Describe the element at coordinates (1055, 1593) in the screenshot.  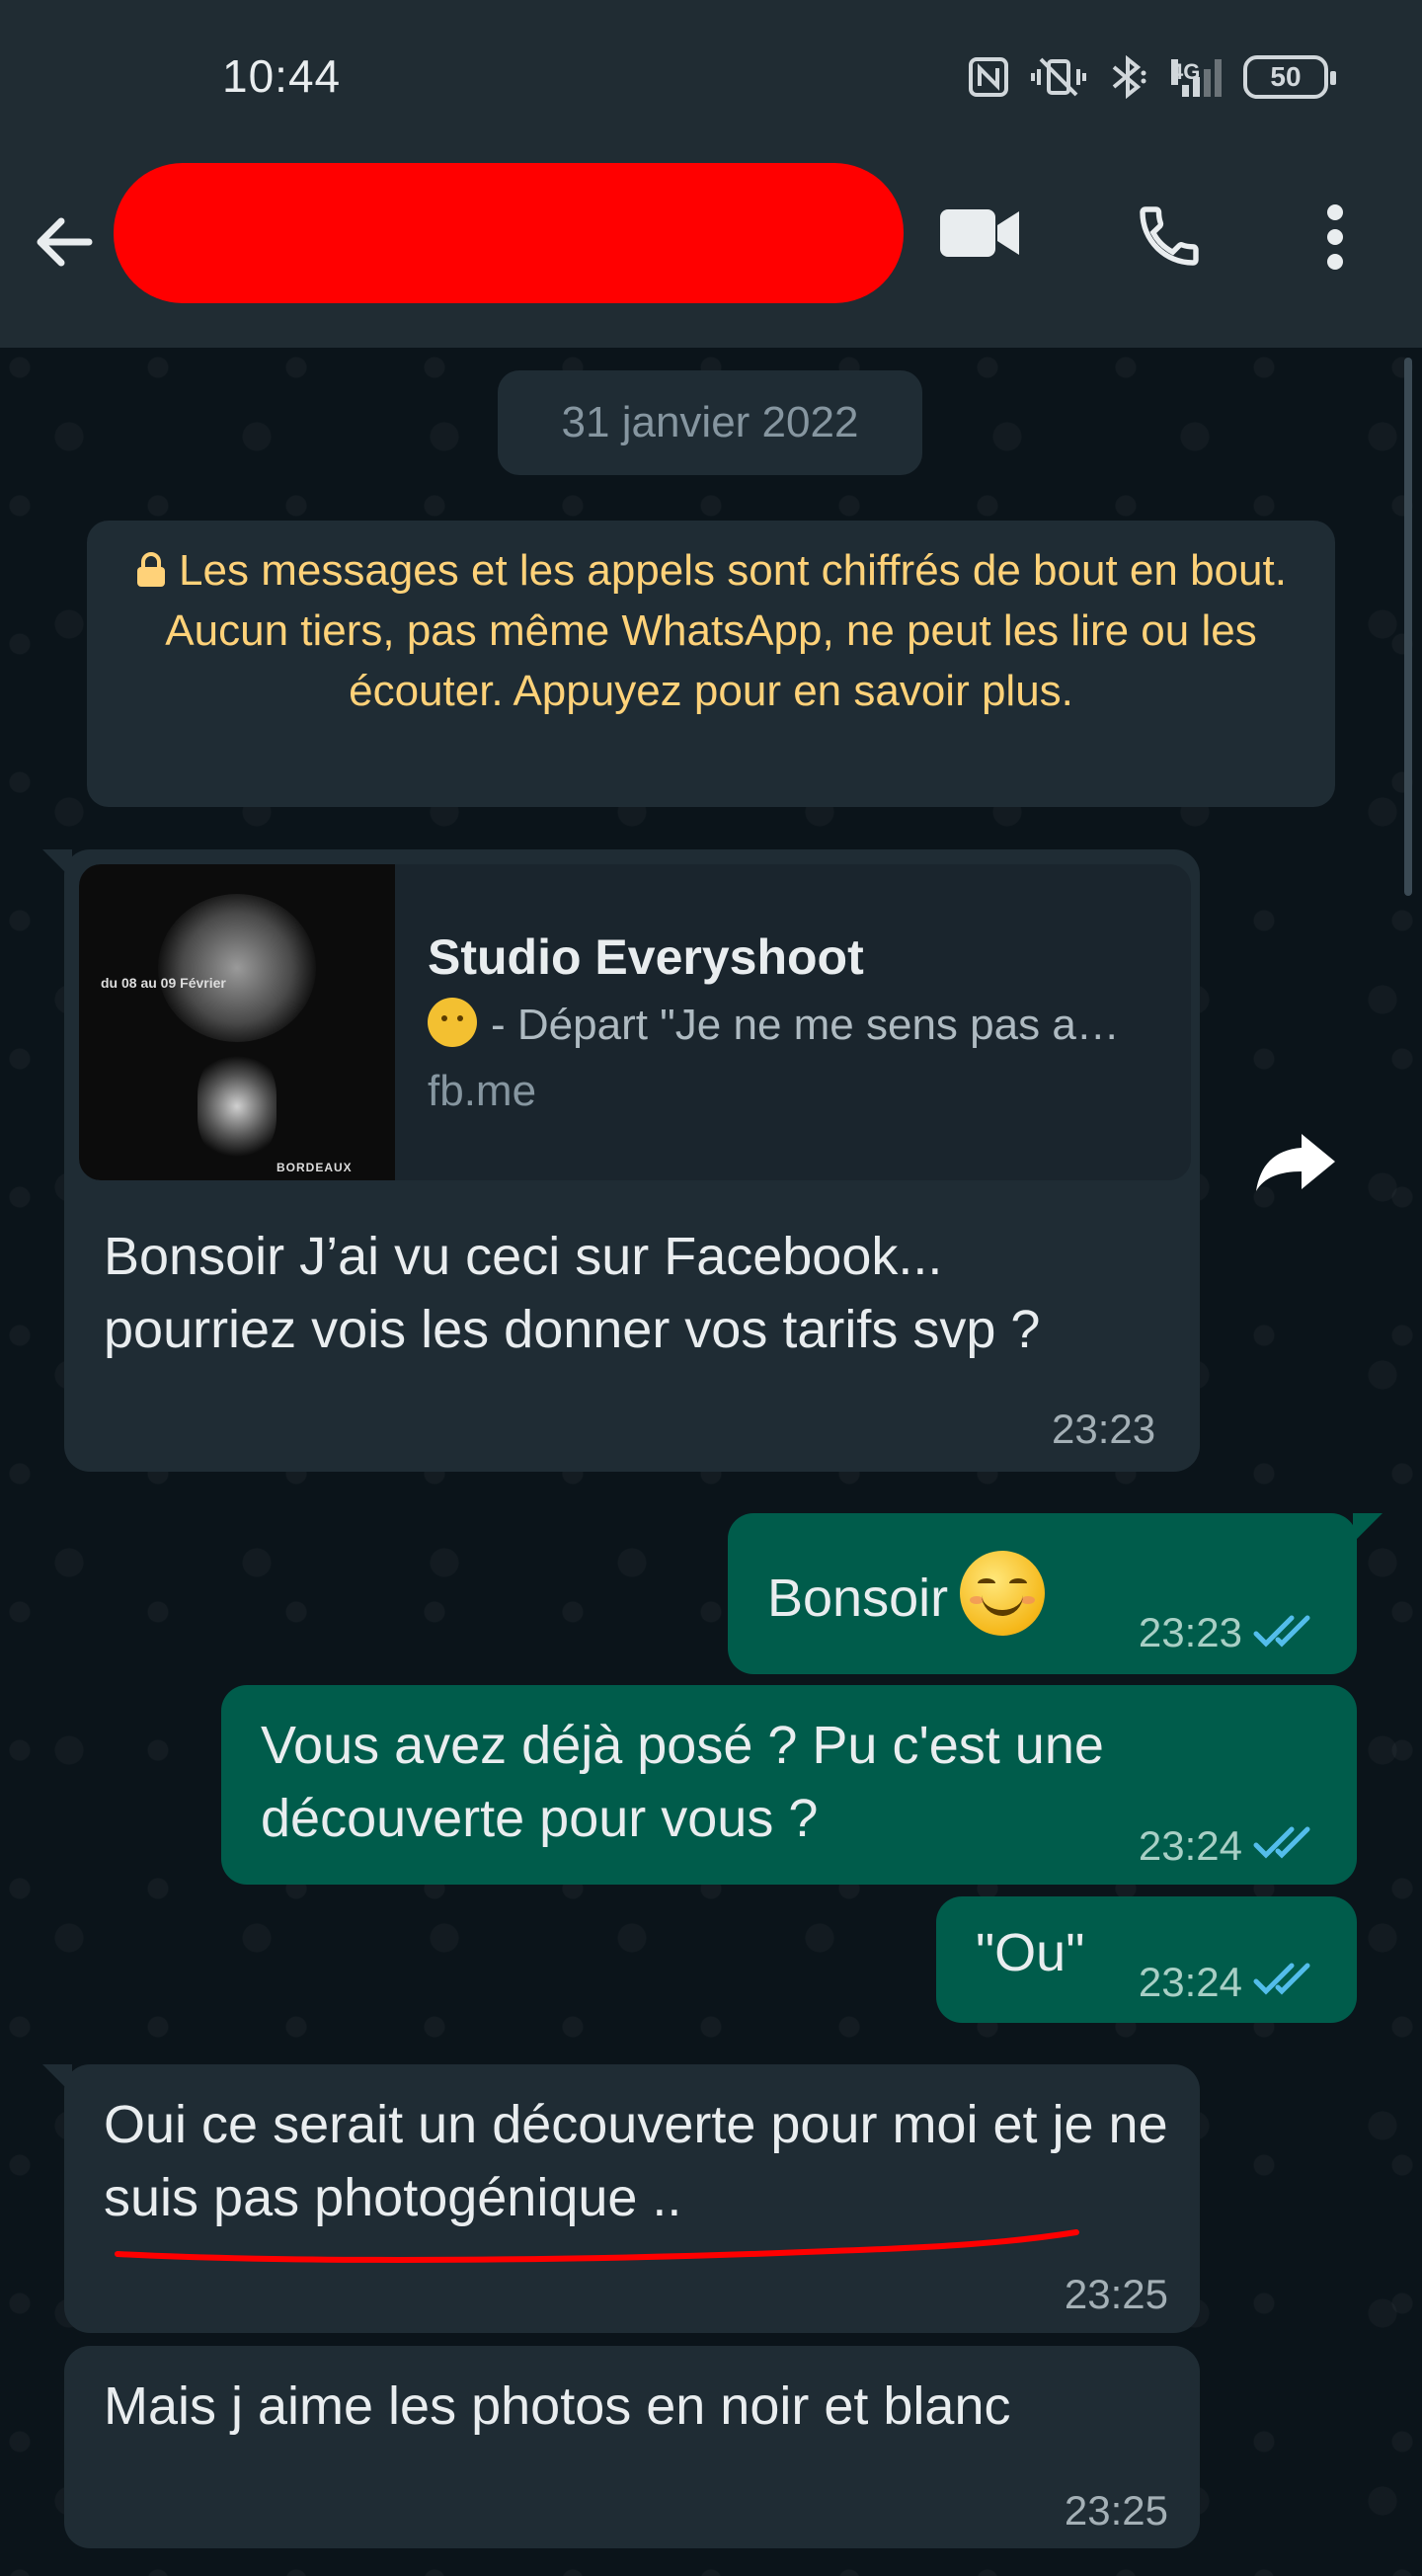
I see `message-outgoing: Bonsoir 23:23` at that location.